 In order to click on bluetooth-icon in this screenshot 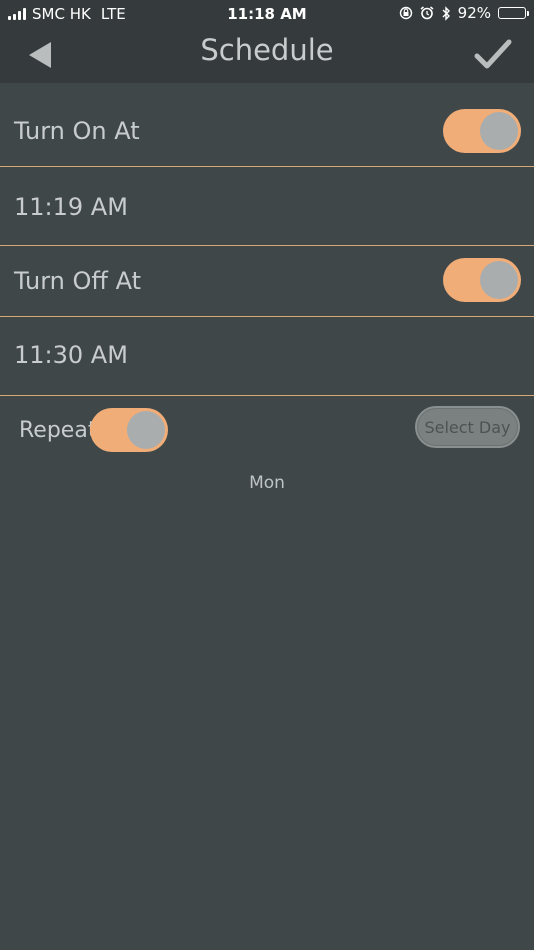, I will do `click(446, 13)`.